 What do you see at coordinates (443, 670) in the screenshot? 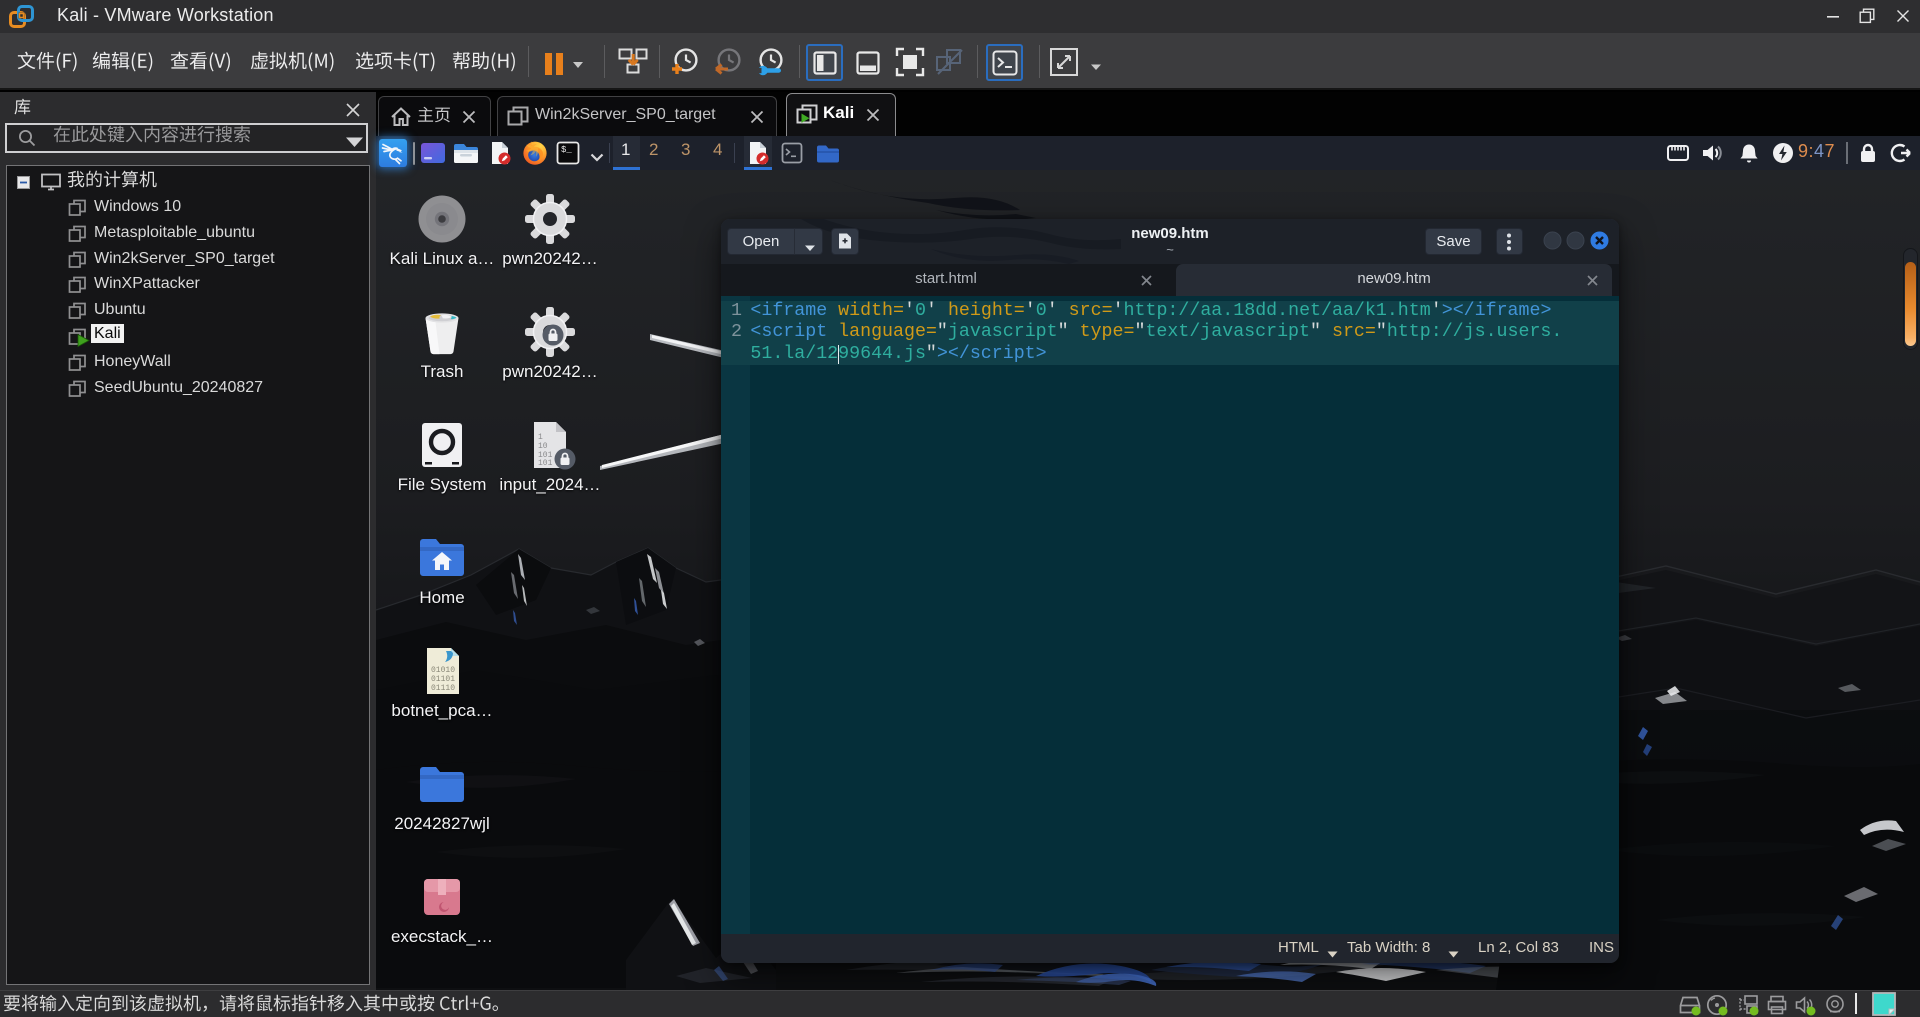
I see `svg-text: 01010` at bounding box center [443, 670].